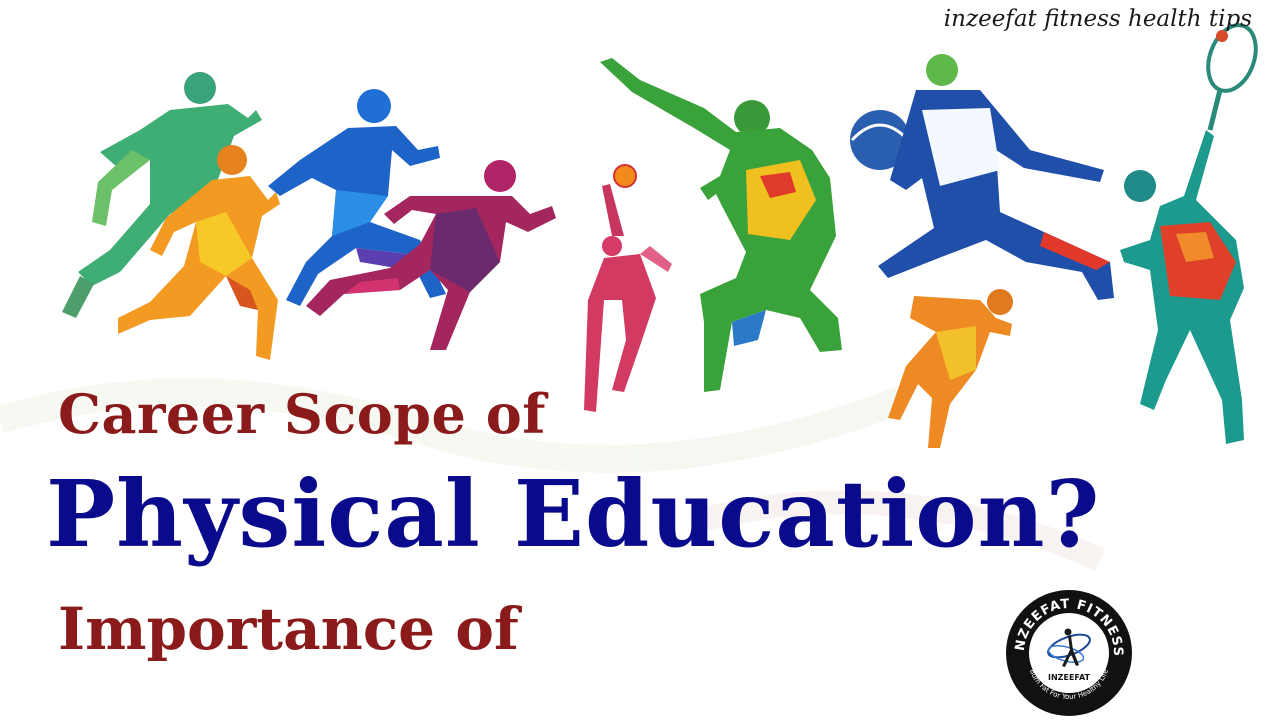  What do you see at coordinates (302, 414) in the screenshot?
I see `headline-career-scope: Career Scope of` at bounding box center [302, 414].